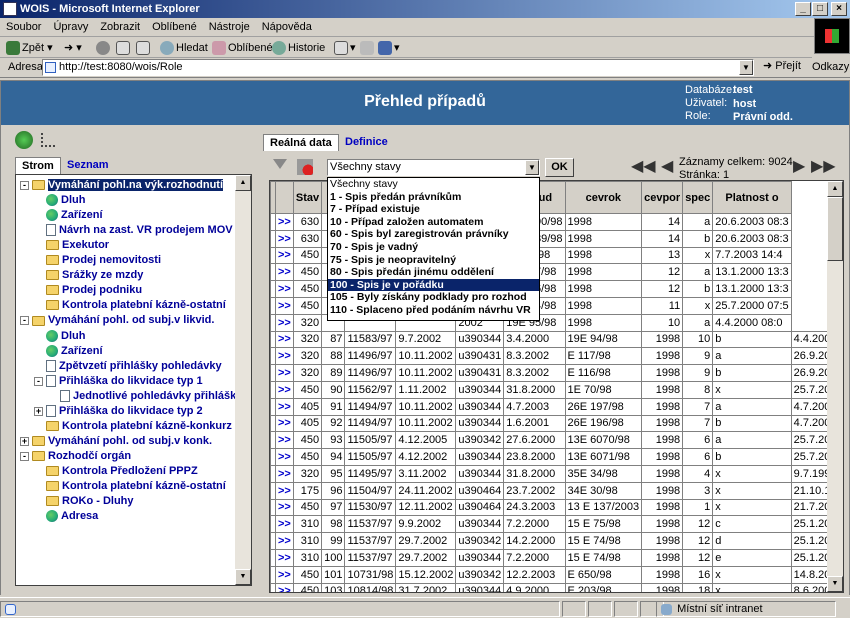 The height and width of the screenshot is (618, 850). Describe the element at coordinates (116, 441) in the screenshot. I see `tree-item: + Vymáhání pohl. od subj.v konk.` at that location.